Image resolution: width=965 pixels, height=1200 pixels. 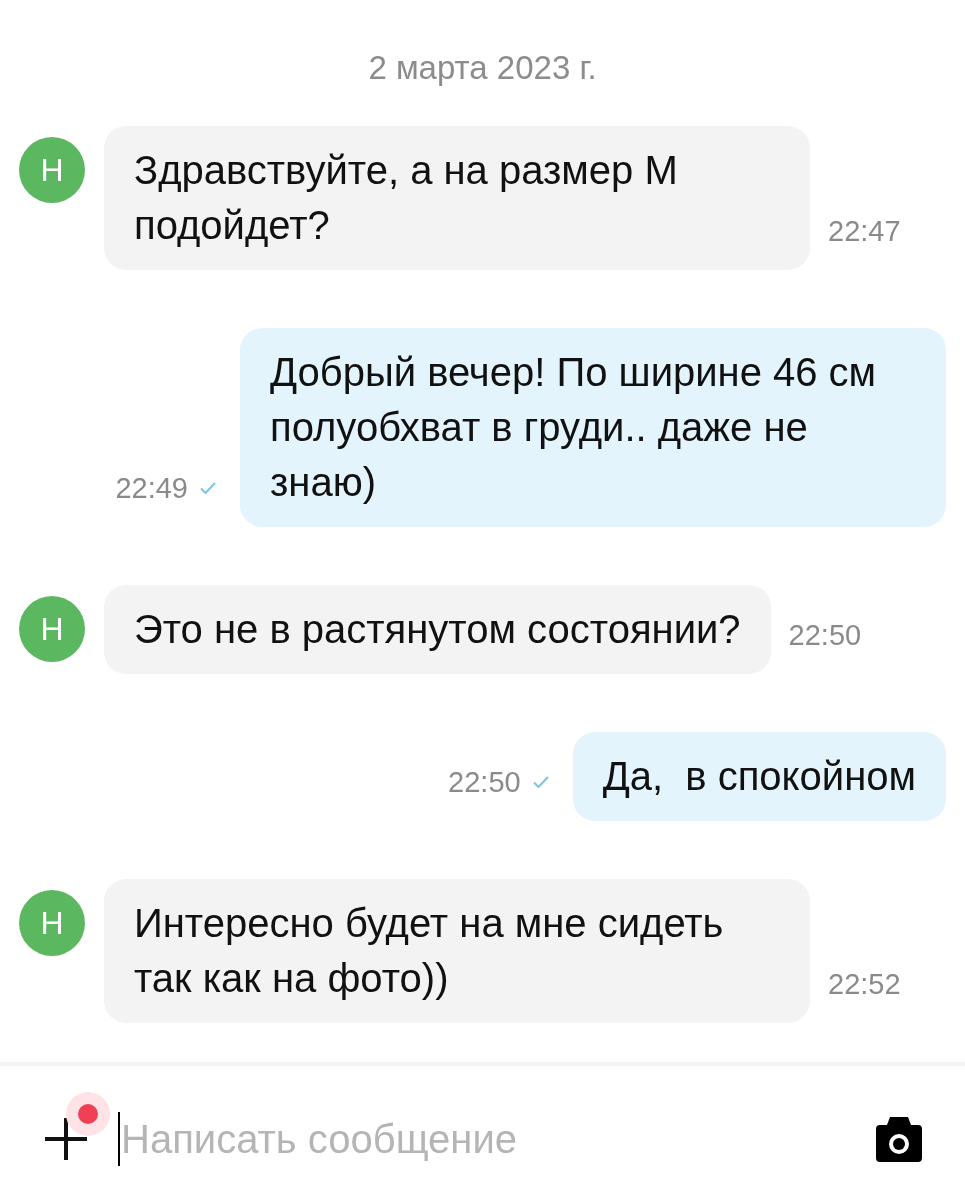 I want to click on message-bubble: Да, в спокойном, so click(x=759, y=776).